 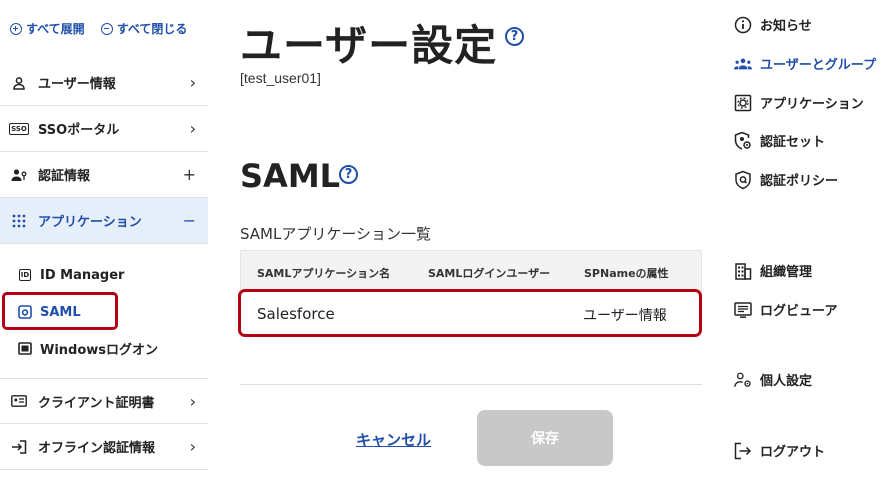 I want to click on expand-collapse-row: すべて展開 すべて閉じる, so click(x=109, y=28).